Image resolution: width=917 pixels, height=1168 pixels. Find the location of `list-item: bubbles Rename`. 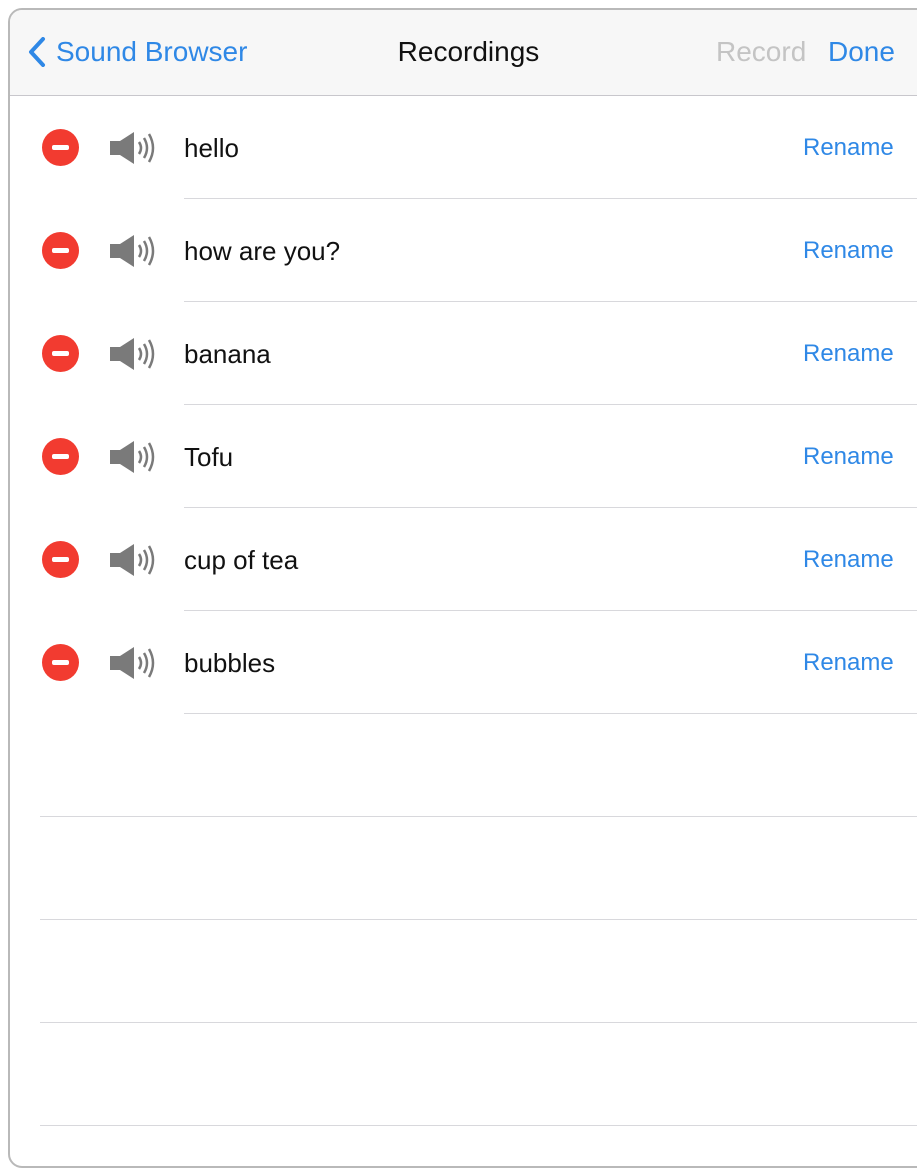

list-item: bubbles Rename is located at coordinates (463, 662).